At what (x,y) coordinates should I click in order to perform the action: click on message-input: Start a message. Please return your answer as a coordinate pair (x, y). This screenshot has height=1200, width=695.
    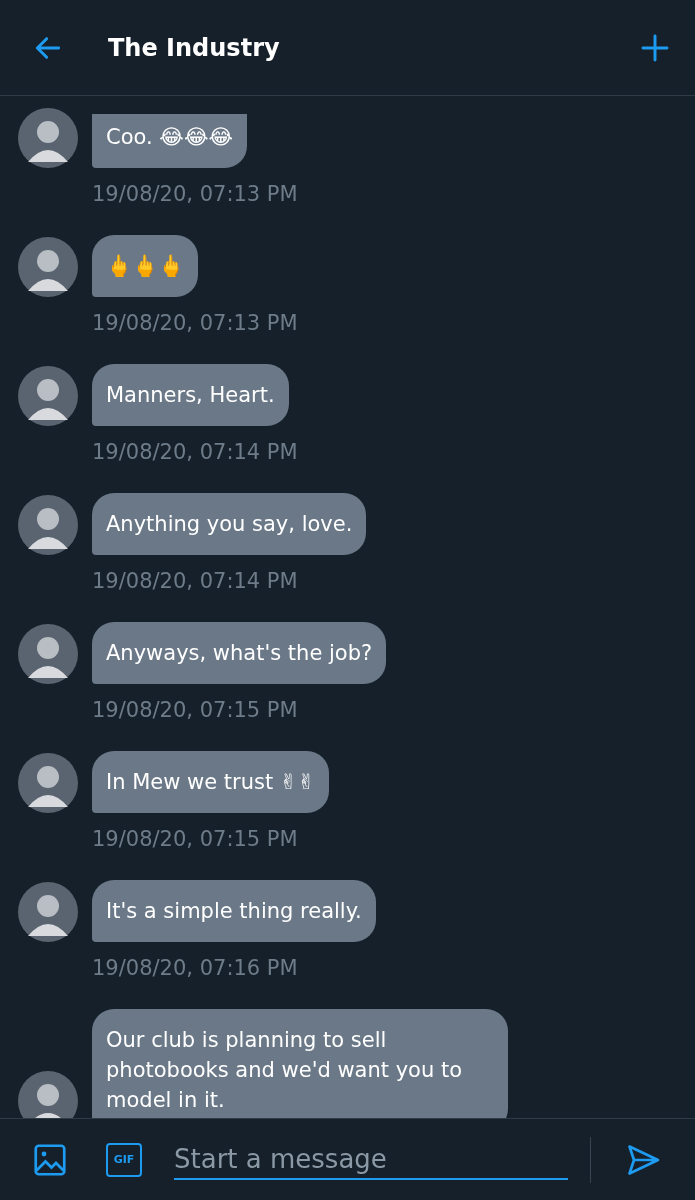
    Looking at the image, I should click on (371, 1159).